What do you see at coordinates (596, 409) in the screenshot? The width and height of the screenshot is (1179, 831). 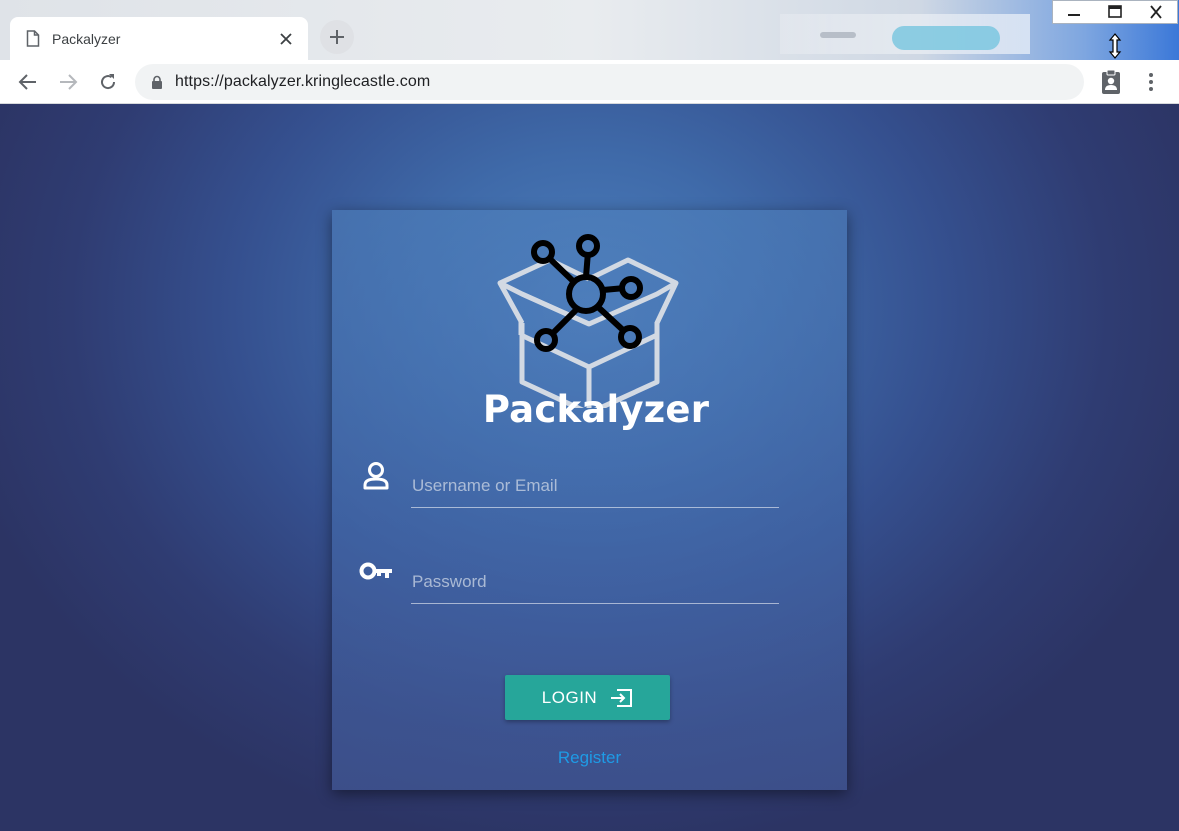 I see `brand-title: Packalyzer` at bounding box center [596, 409].